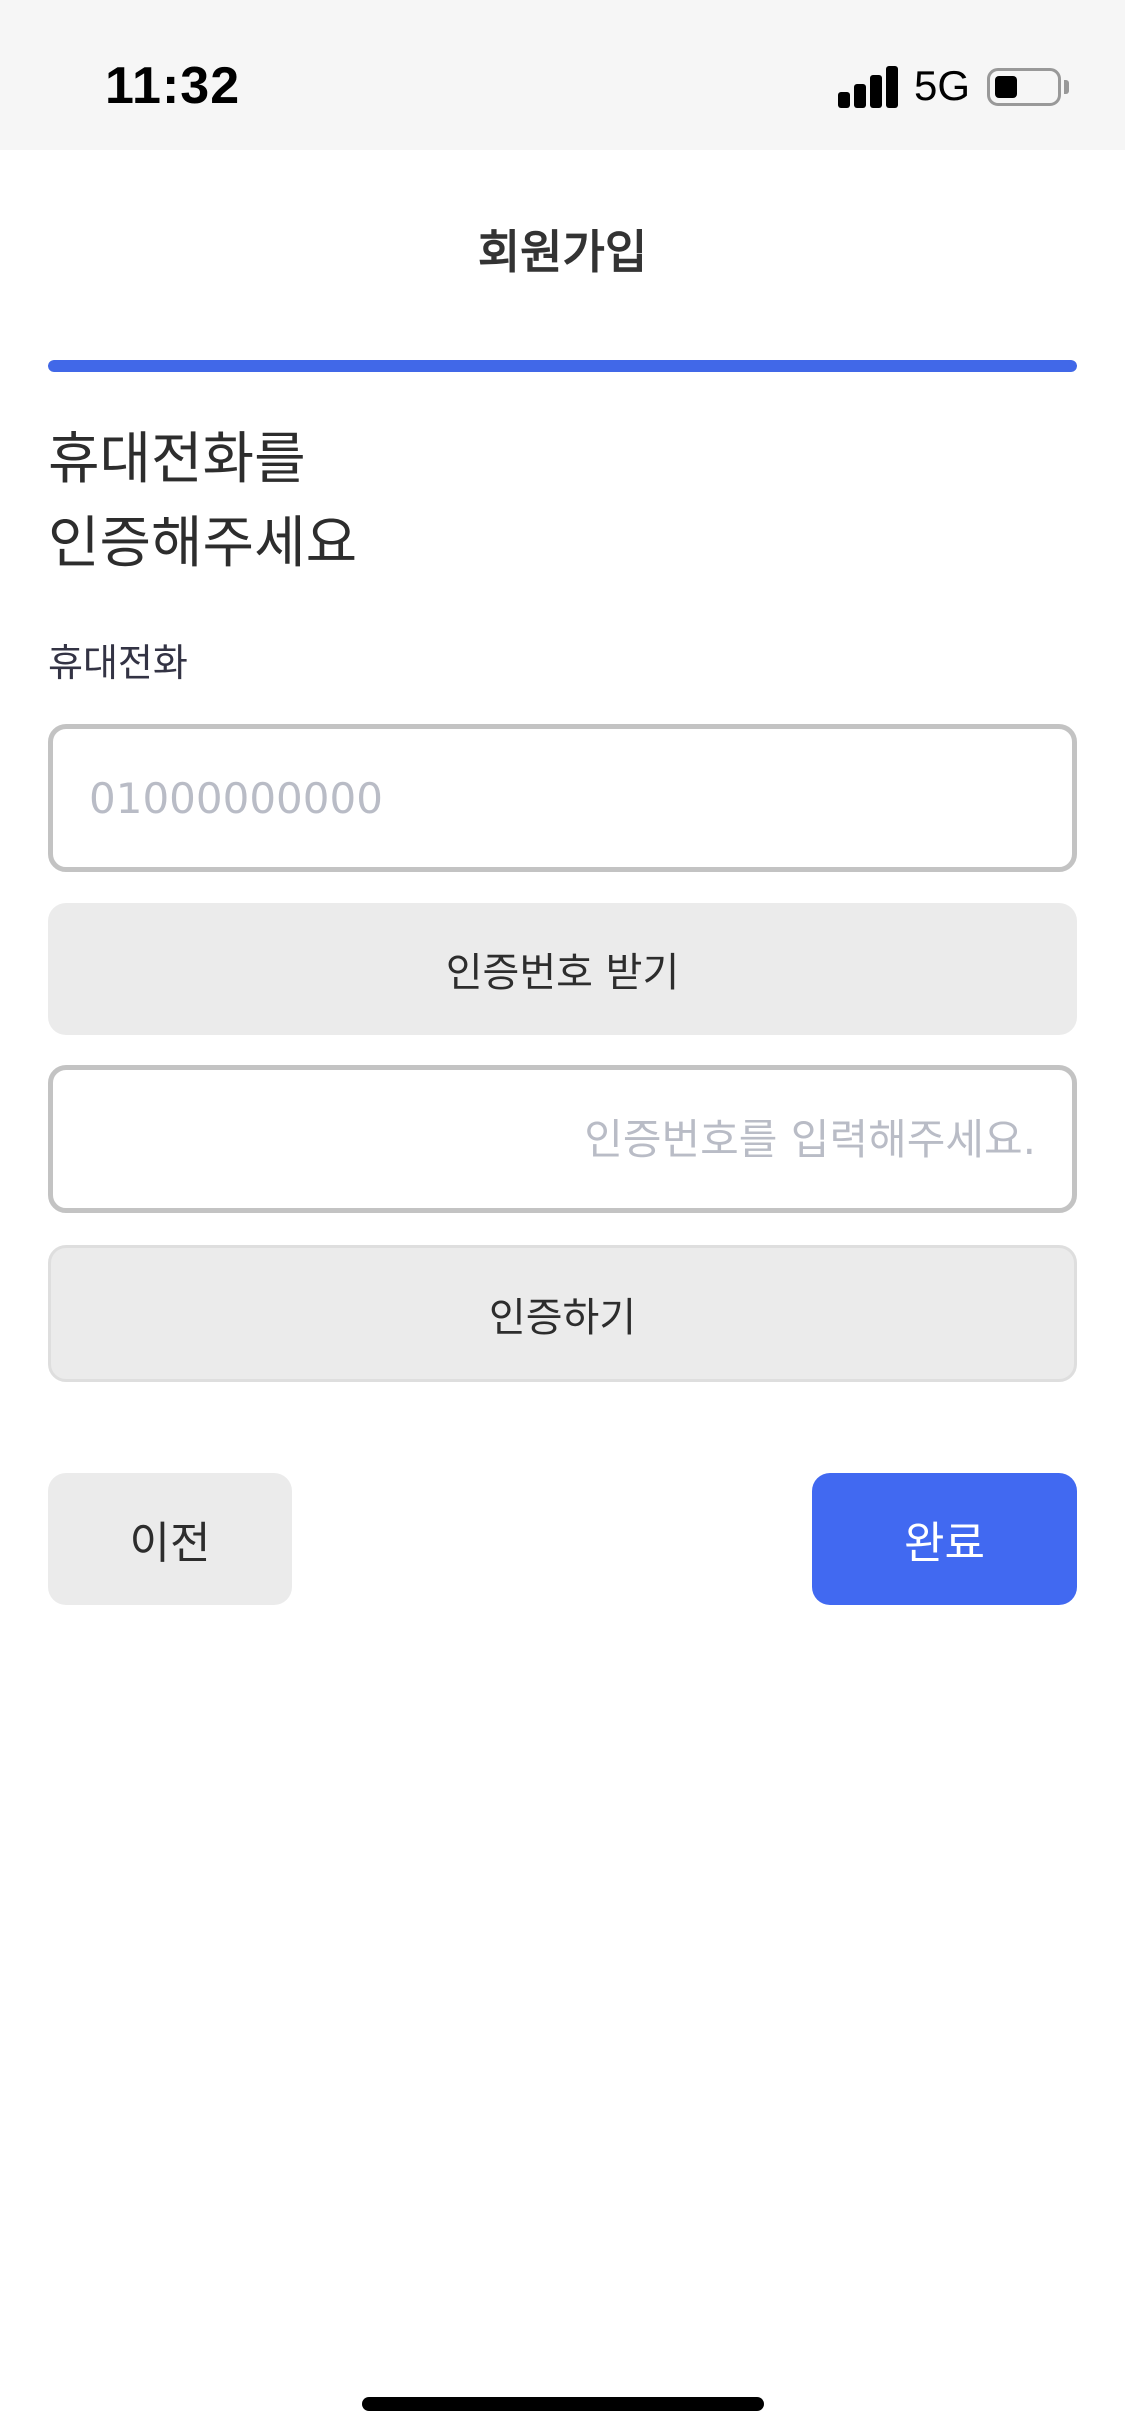  What do you see at coordinates (118, 663) in the screenshot?
I see `phone-field-label: 휴대전화` at bounding box center [118, 663].